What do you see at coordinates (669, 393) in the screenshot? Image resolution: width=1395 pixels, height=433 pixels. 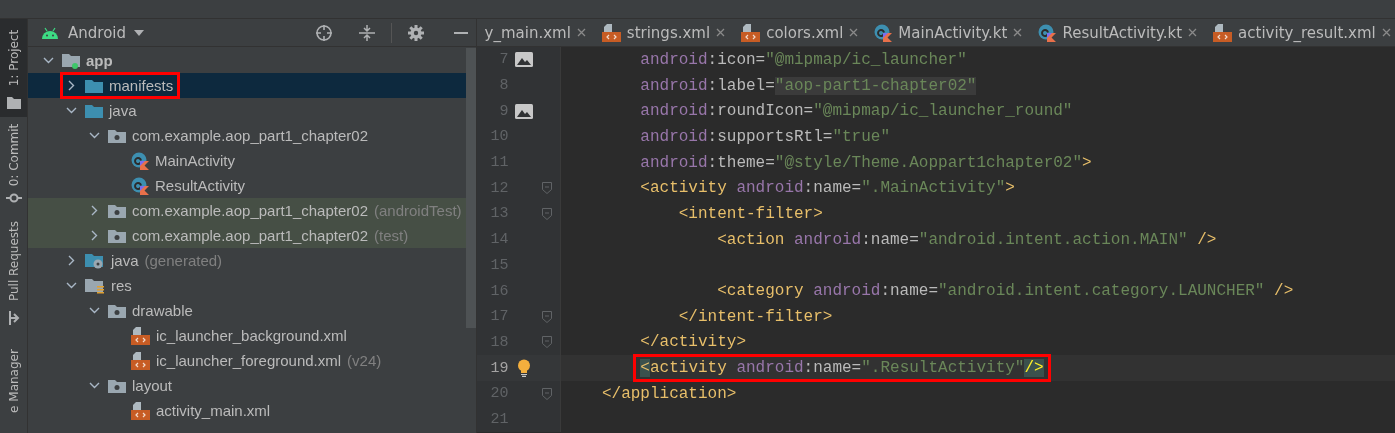 I see `code-line: </application>` at bounding box center [669, 393].